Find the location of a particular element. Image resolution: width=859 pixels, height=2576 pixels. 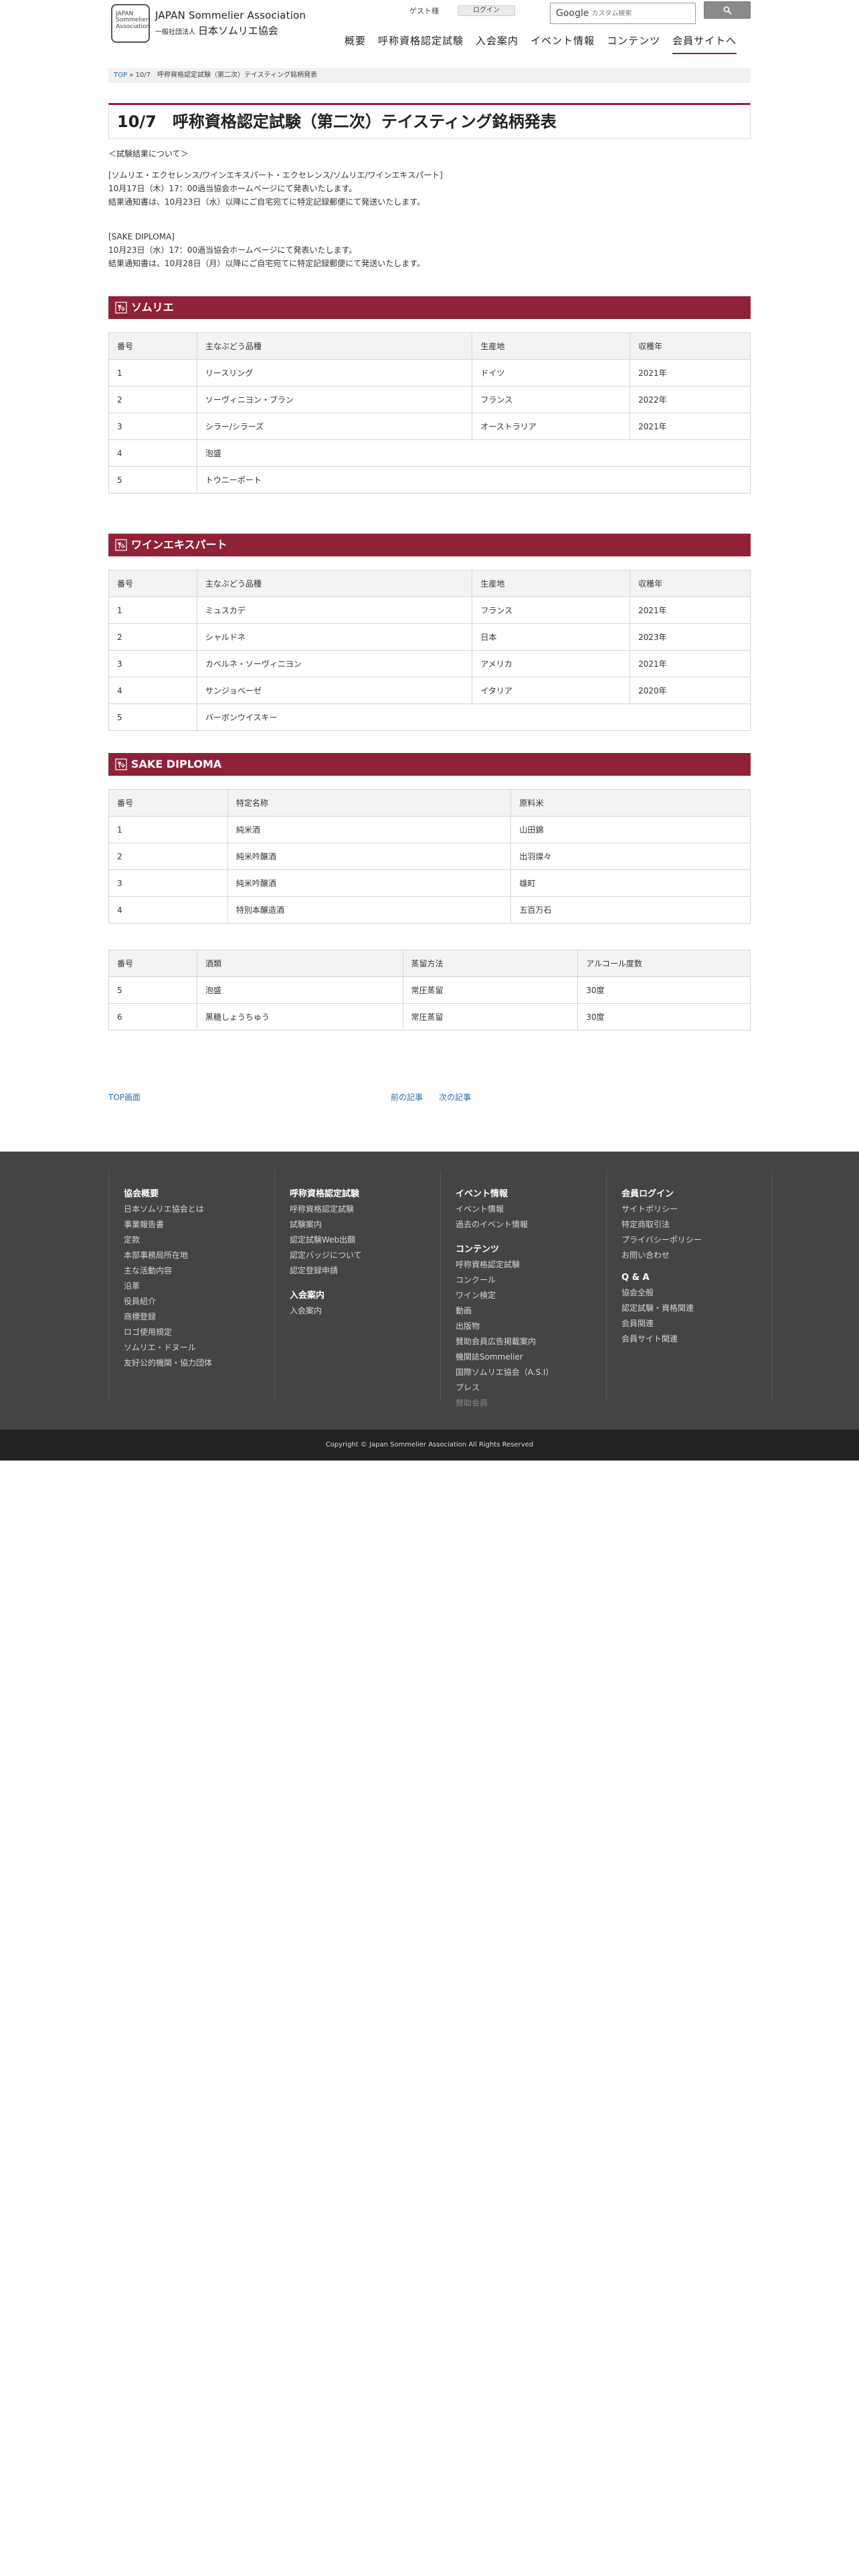

nav-member-site: 会員サイトへ is located at coordinates (704, 43).